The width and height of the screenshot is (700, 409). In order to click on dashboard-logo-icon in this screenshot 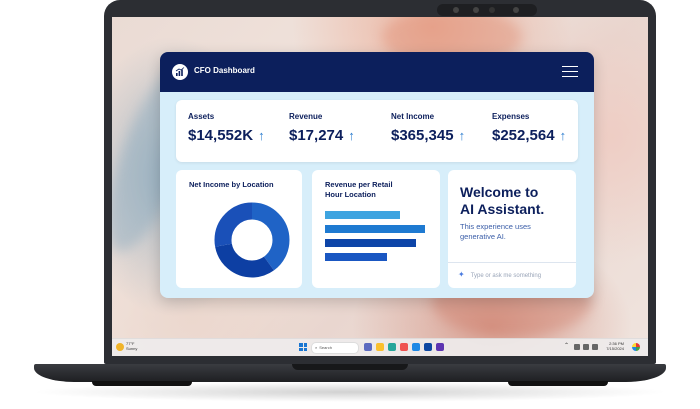, I will do `click(180, 72)`.